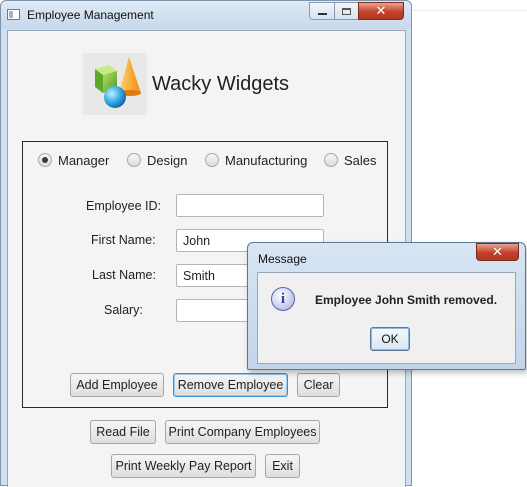  What do you see at coordinates (360, 160) in the screenshot?
I see `radio-label-sales: Sales` at bounding box center [360, 160].